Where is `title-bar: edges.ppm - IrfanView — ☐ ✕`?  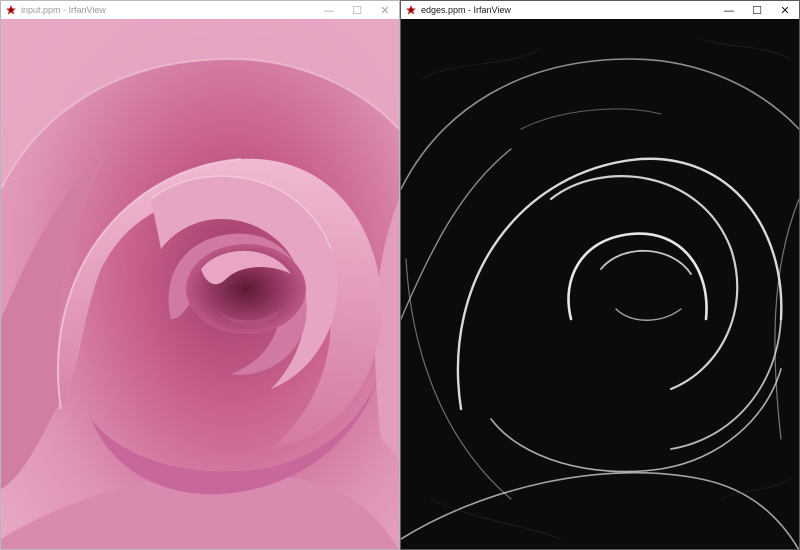
title-bar: edges.ppm - IrfanView — ☐ ✕ is located at coordinates (600, 10).